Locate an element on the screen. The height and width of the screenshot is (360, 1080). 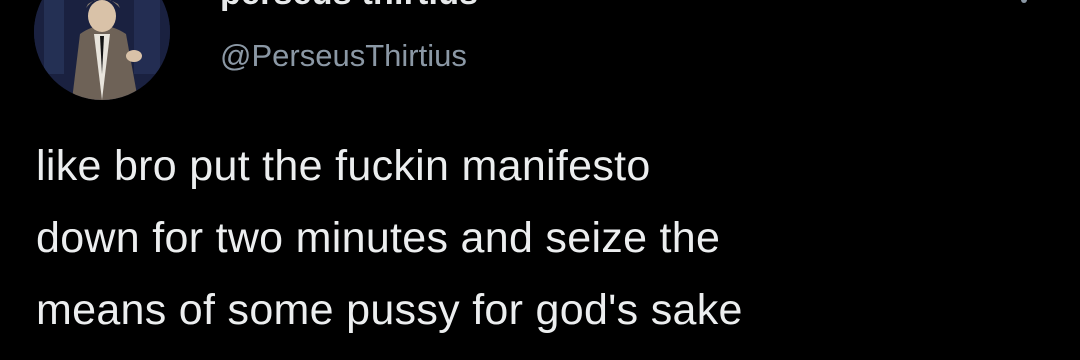
author-display-name: perseus thirtius is located at coordinates (349, 6).